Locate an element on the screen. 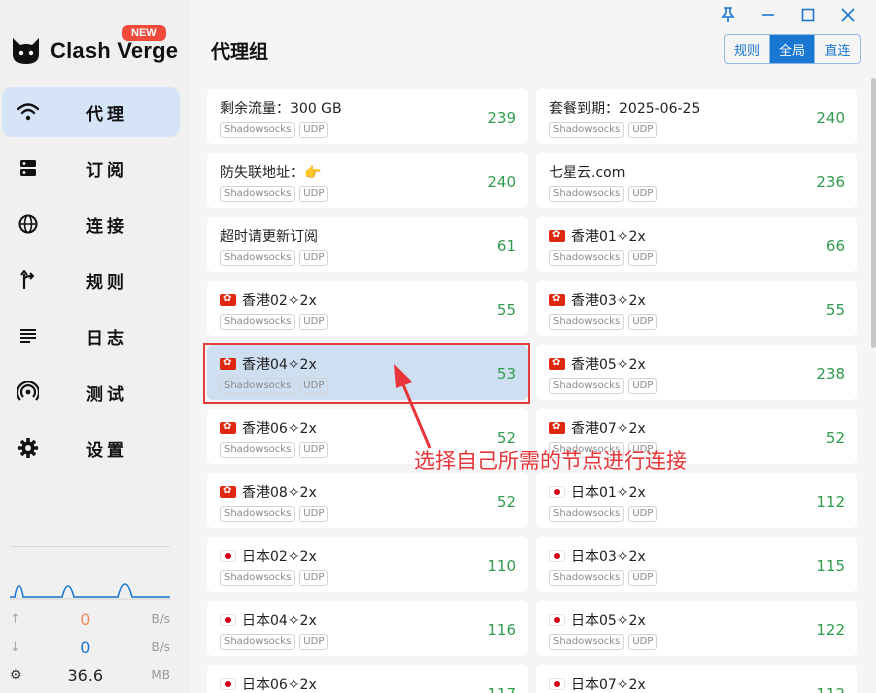 Image resolution: width=876 pixels, height=693 pixels. sidebar-item-4: 日志 is located at coordinates (91, 336).